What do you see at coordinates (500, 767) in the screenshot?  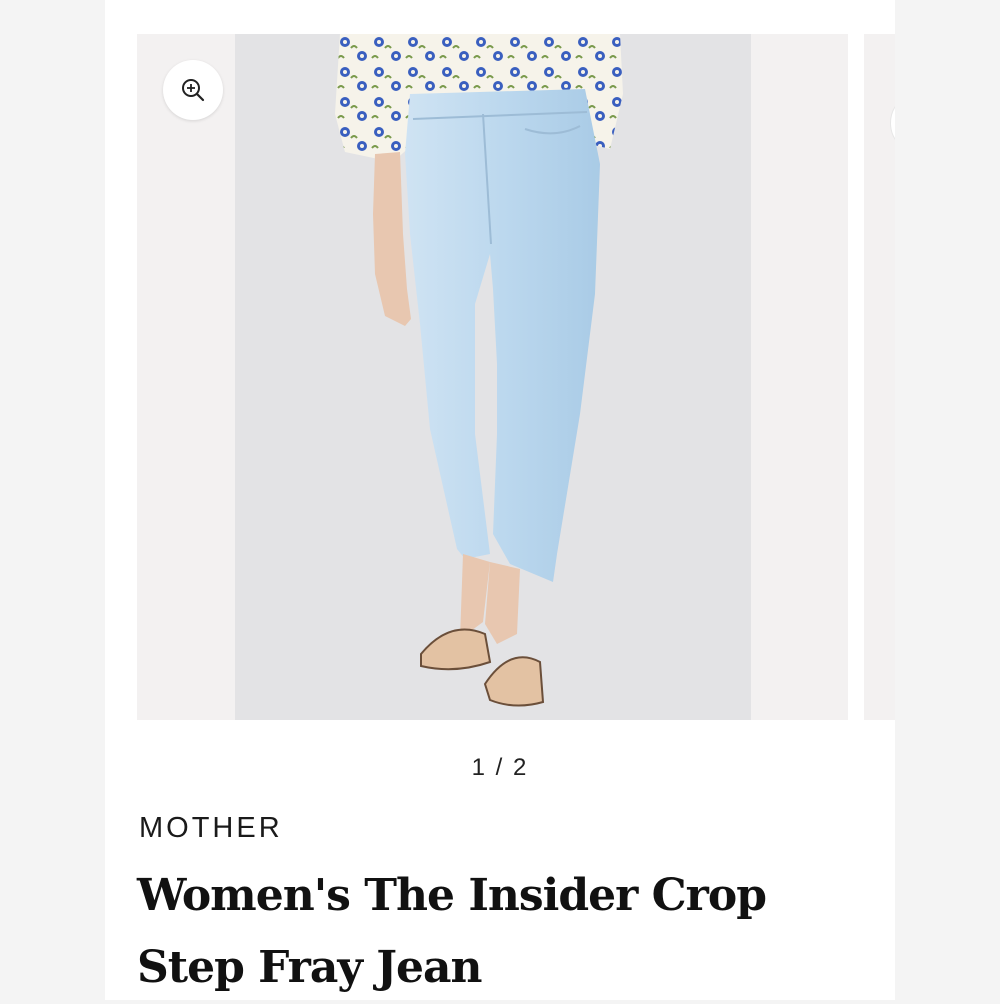 I see `image-counter: 1 / 2` at bounding box center [500, 767].